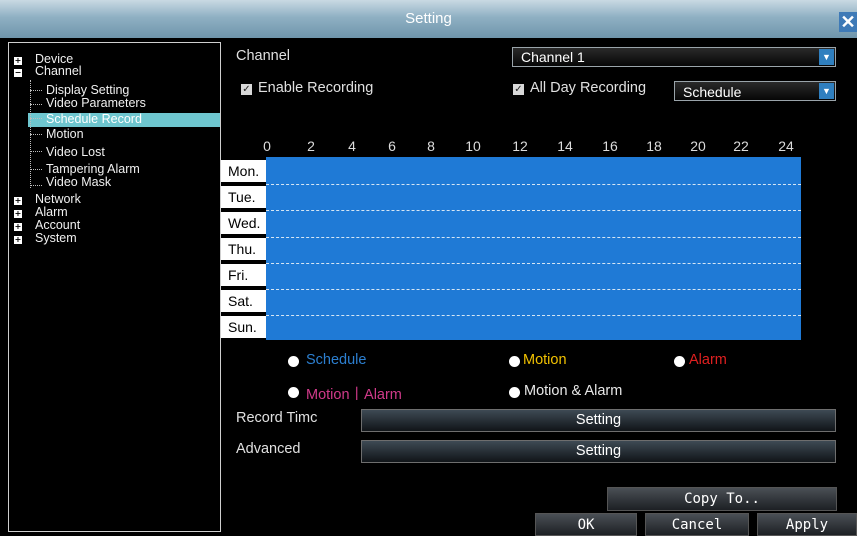  I want to click on legend-motion: Motion, so click(545, 360).